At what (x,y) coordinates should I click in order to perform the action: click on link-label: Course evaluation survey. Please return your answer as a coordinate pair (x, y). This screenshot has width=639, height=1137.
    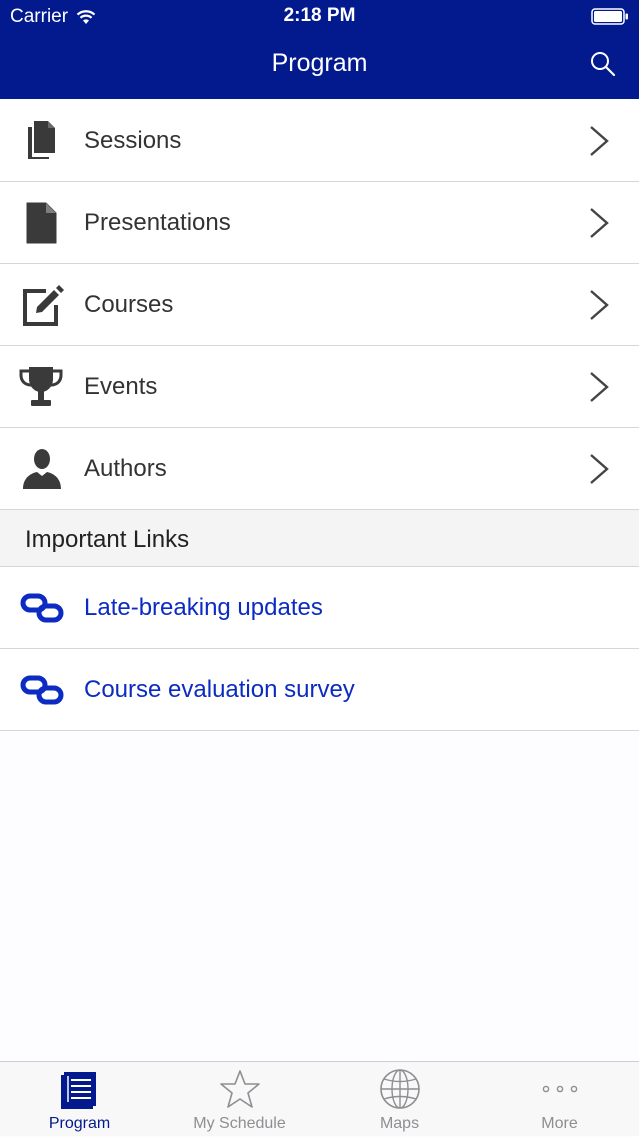
    Looking at the image, I should click on (219, 689).